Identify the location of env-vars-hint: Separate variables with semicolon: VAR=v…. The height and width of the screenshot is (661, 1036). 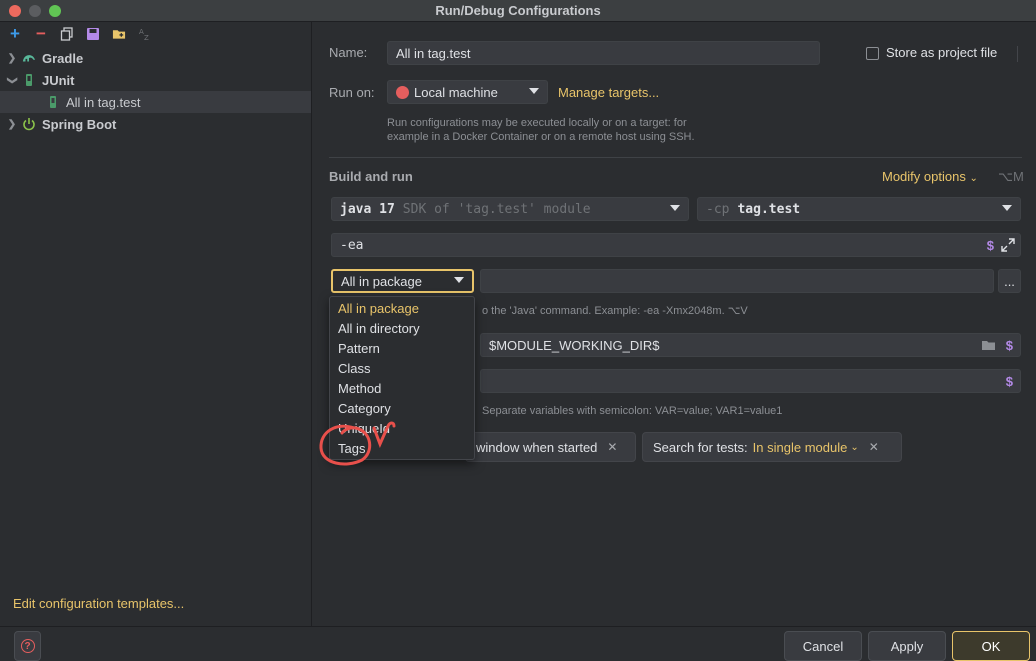
(632, 411).